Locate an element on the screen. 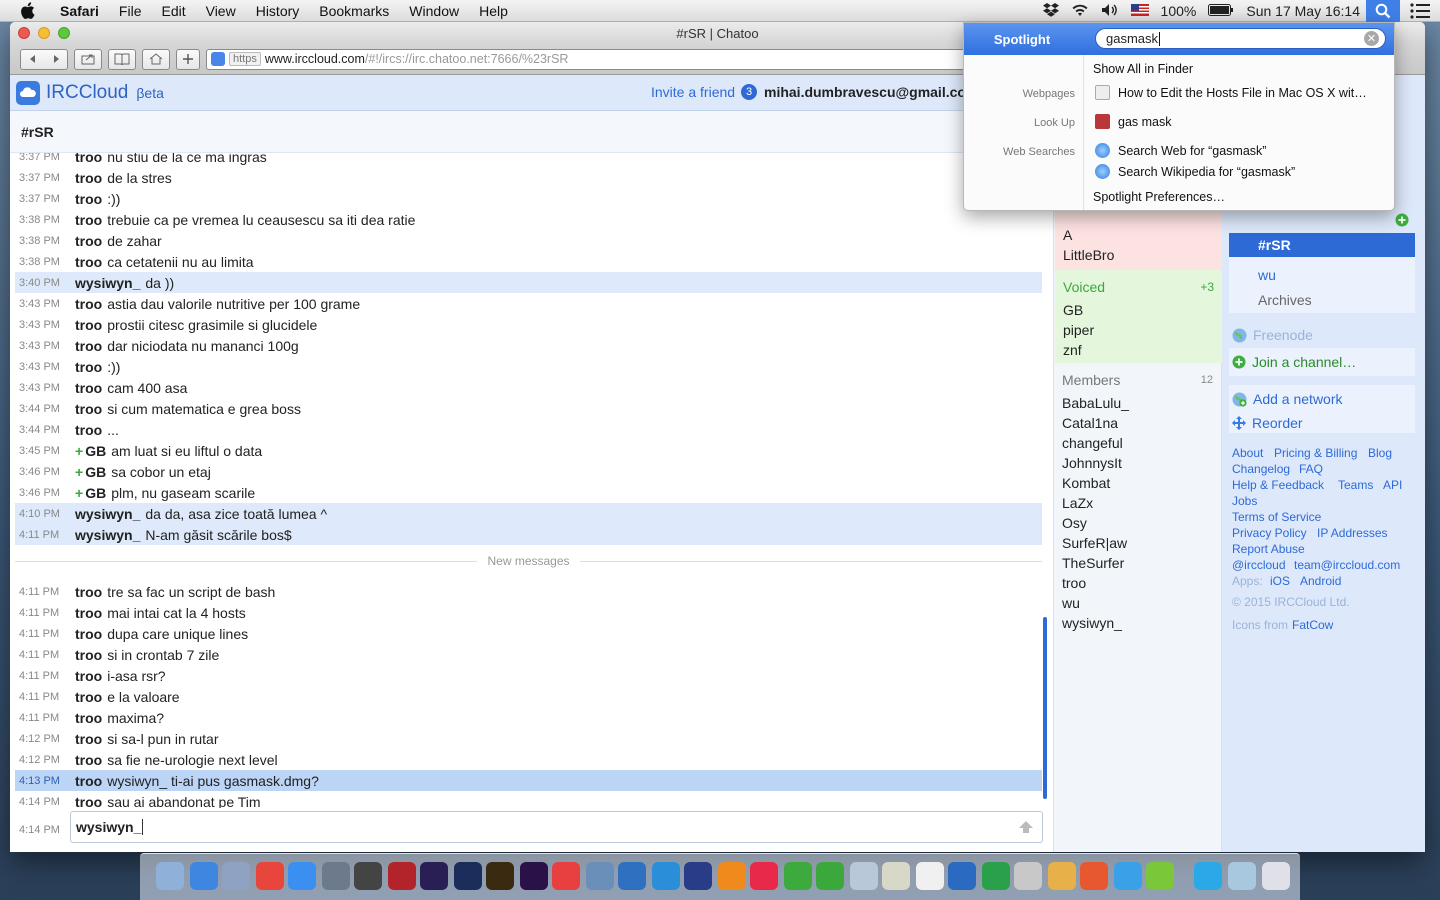  message-row: 3:44 PM troo si cum matematica e grea boss is located at coordinates (528, 408).